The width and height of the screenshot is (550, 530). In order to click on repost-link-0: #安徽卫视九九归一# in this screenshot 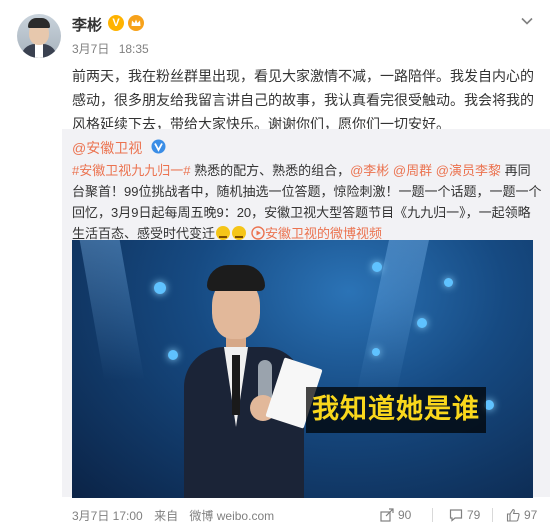, I will do `click(131, 170)`.